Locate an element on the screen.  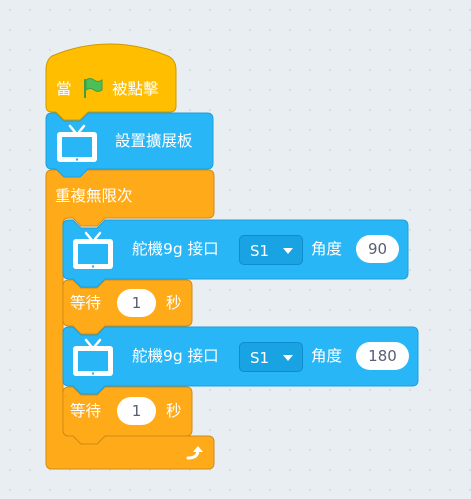
angle-input-1: 90 is located at coordinates (377, 249).